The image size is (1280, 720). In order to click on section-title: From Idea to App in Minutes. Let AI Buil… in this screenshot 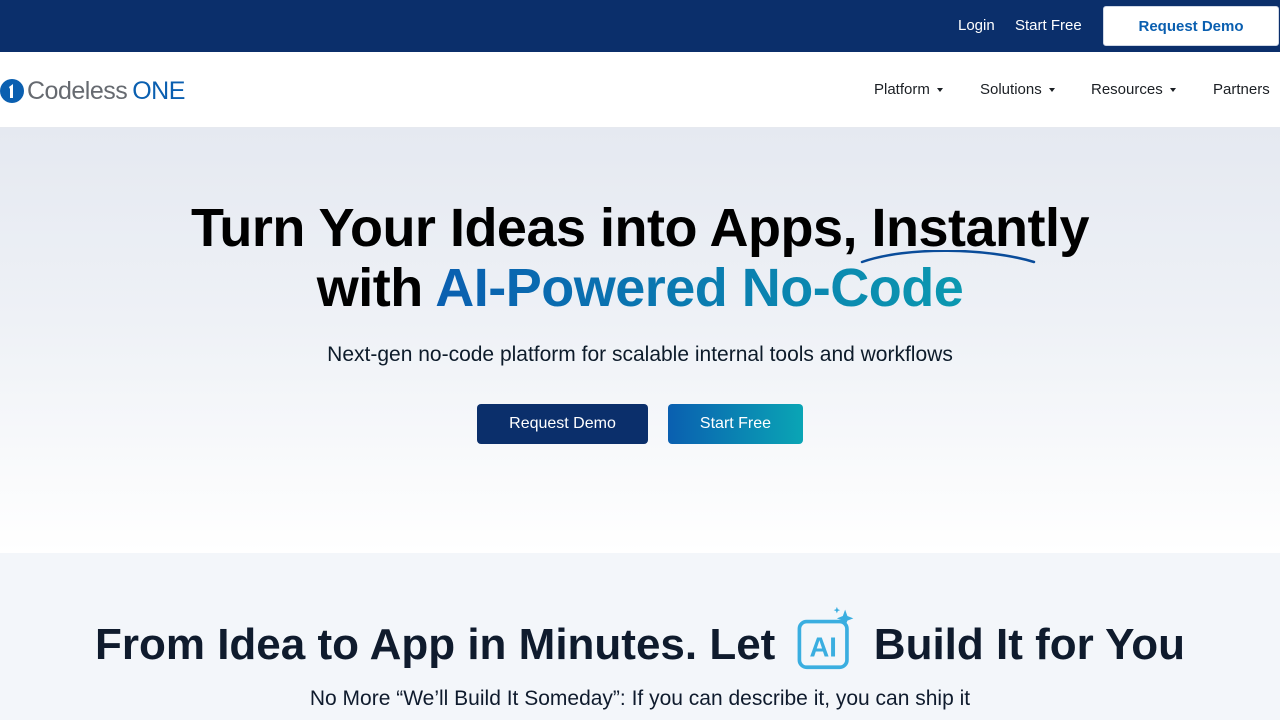, I will do `click(640, 640)`.